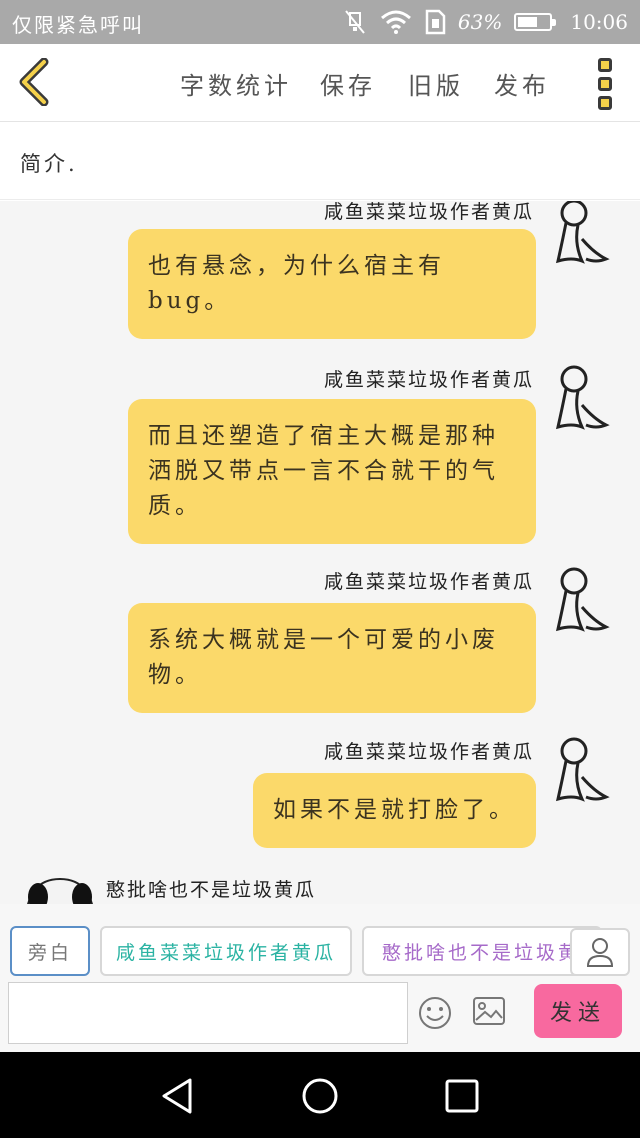  Describe the element at coordinates (34, 82) in the screenshot. I see `back-icon` at that location.